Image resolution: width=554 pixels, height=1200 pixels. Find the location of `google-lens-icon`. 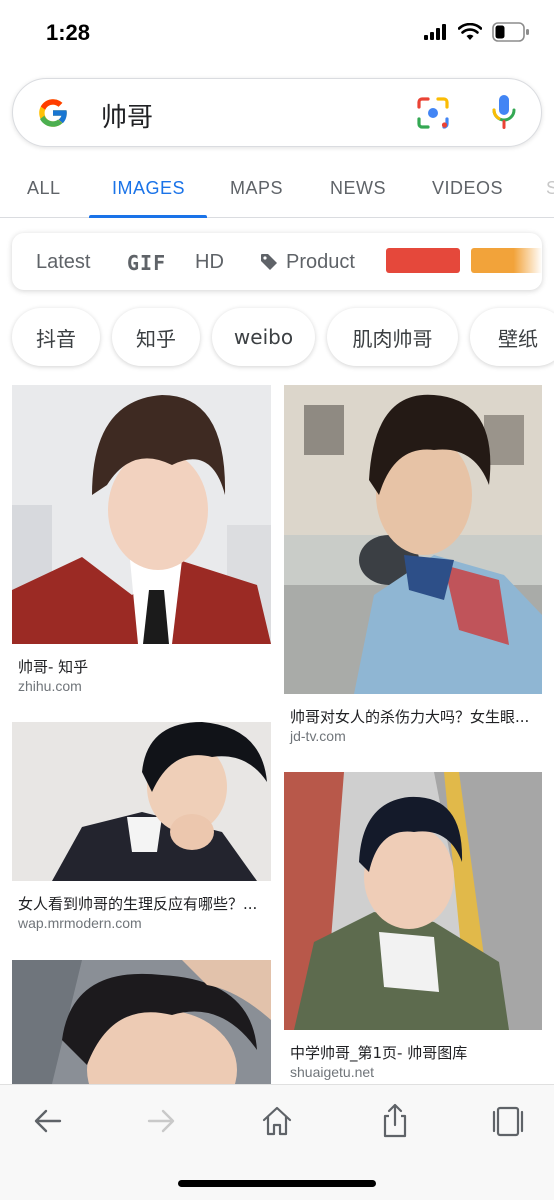

google-lens-icon is located at coordinates (433, 113).